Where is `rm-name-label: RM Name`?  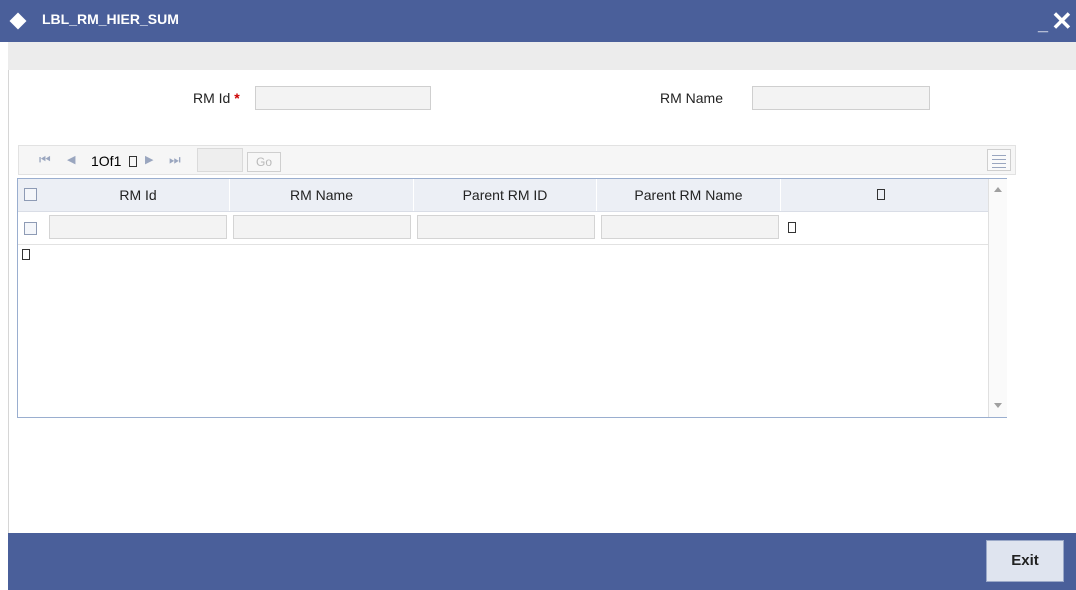 rm-name-label: RM Name is located at coordinates (692, 98).